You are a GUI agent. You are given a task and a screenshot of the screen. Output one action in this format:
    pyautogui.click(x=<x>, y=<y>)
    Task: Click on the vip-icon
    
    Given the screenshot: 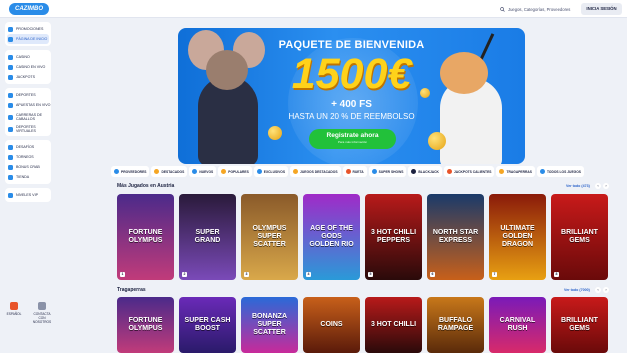 What is the action you would take?
    pyautogui.click(x=10, y=195)
    